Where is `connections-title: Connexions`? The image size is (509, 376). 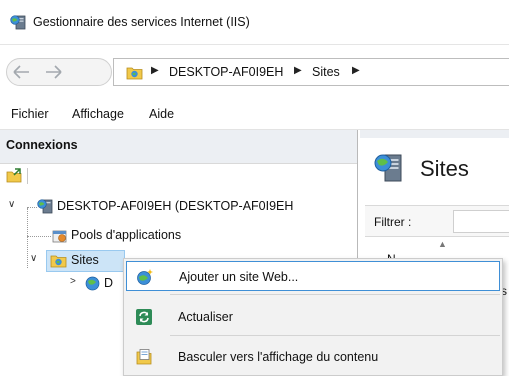
connections-title: Connexions is located at coordinates (42, 145).